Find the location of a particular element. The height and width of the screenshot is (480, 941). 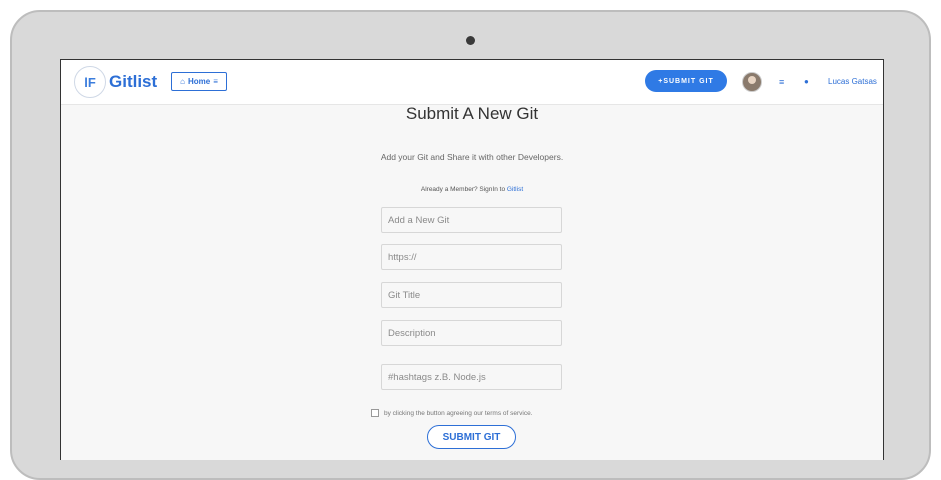

camera is located at coordinates (470, 40).